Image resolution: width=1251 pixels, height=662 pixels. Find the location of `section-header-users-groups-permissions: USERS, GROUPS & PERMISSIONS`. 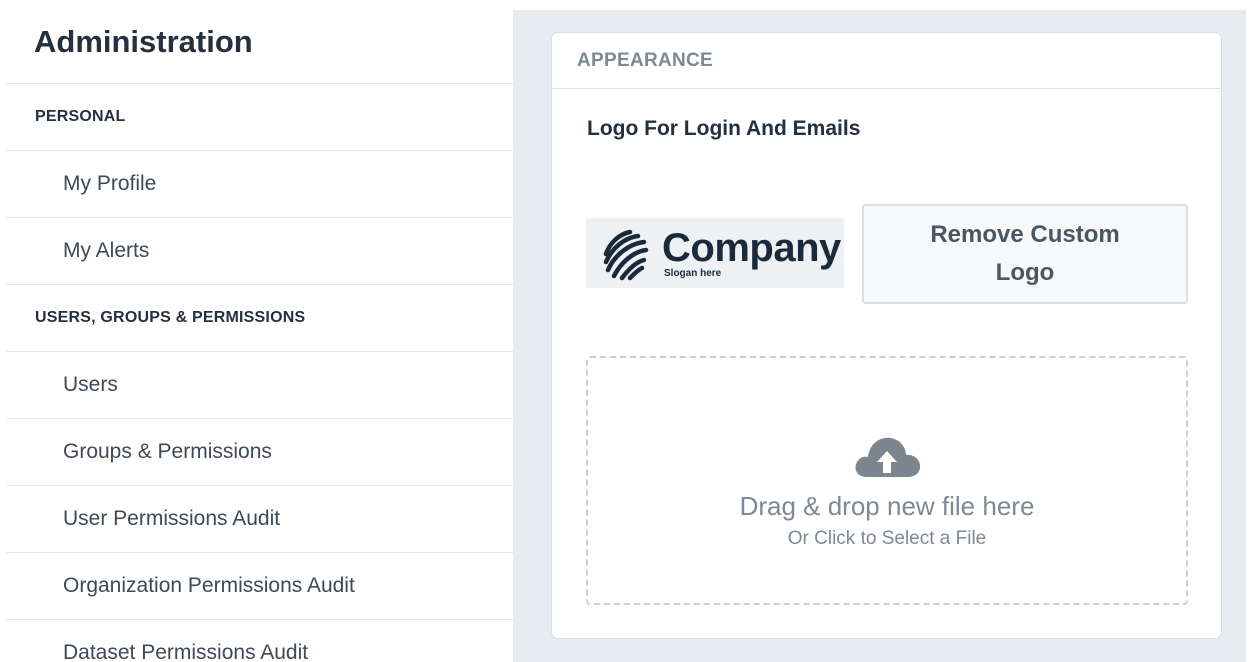

section-header-users-groups-permissions: USERS, GROUPS & PERMISSIONS is located at coordinates (259, 318).